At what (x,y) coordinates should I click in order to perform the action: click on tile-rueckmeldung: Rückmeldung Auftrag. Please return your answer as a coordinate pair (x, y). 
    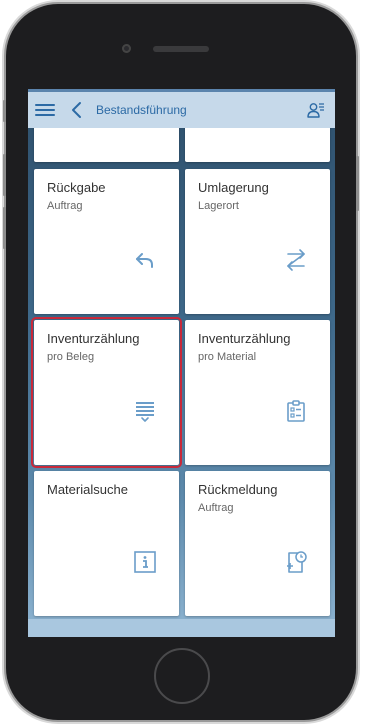
    Looking at the image, I should click on (257, 543).